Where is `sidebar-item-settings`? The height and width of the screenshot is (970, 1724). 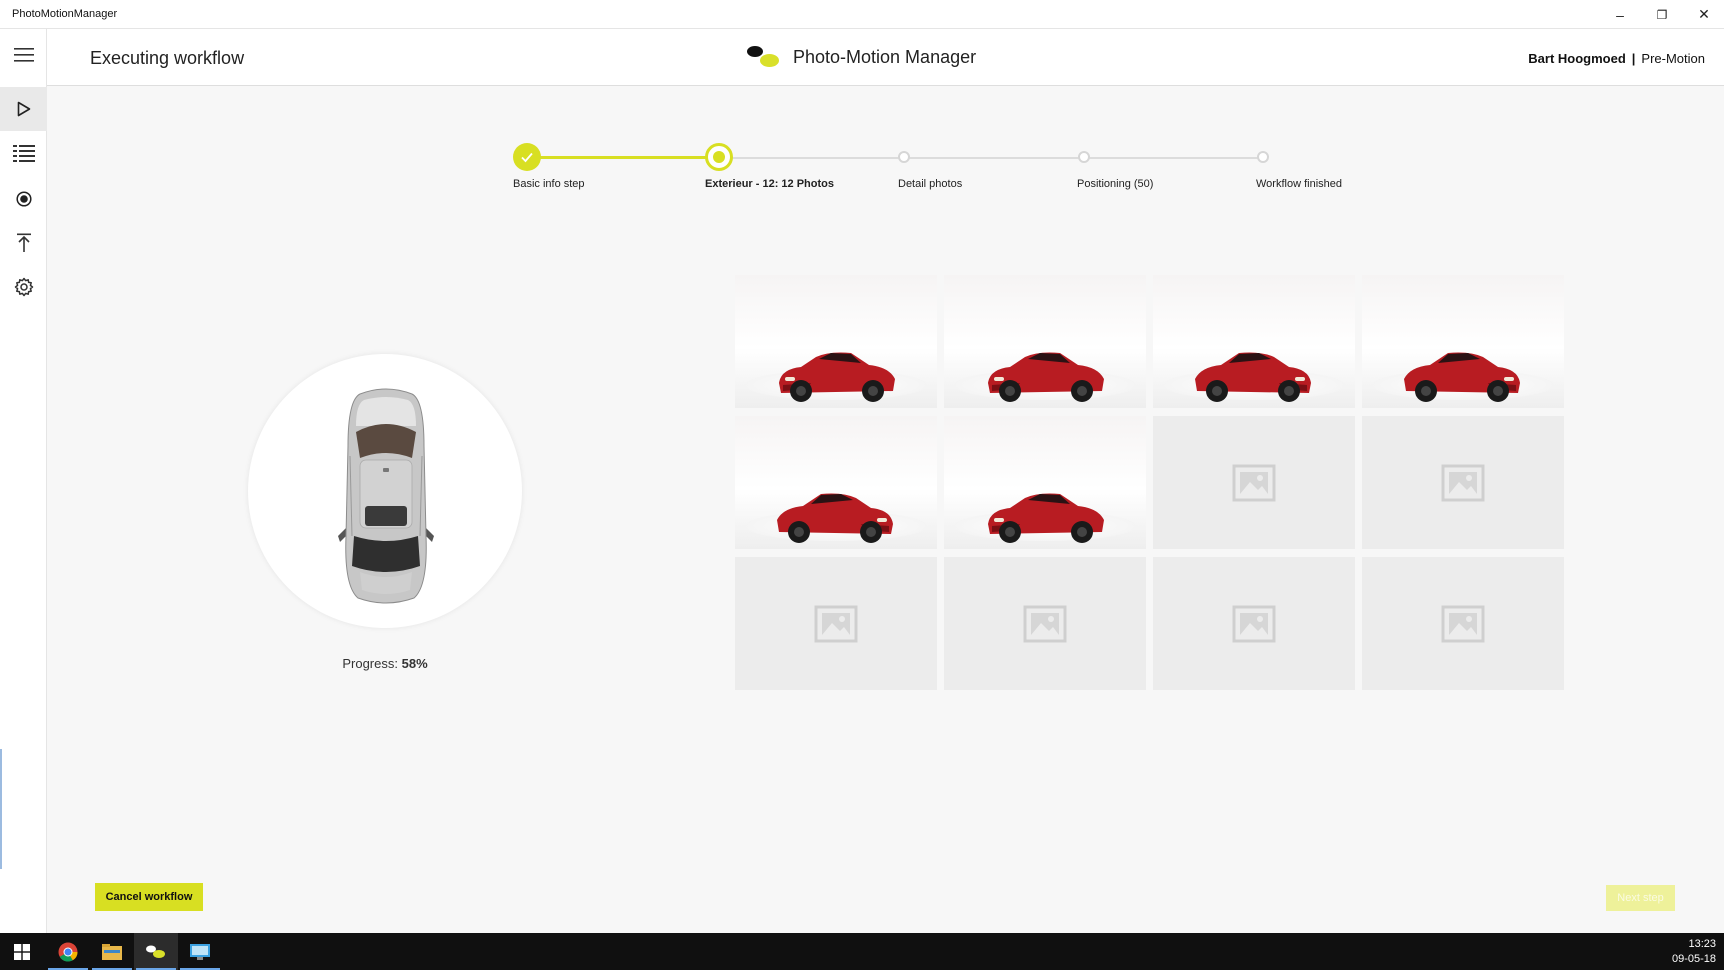 sidebar-item-settings is located at coordinates (23, 287).